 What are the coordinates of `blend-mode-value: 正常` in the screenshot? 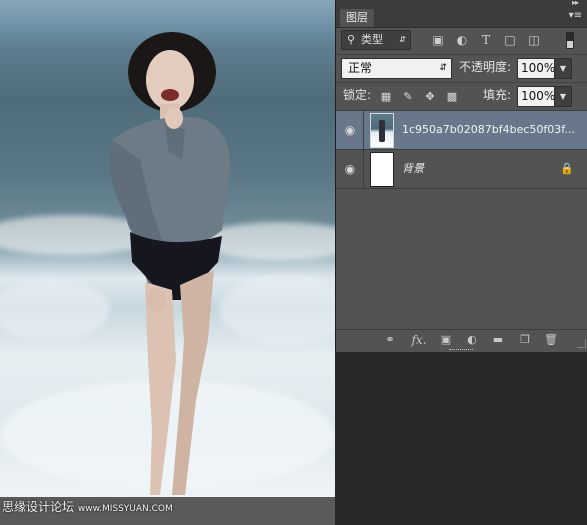 It's located at (360, 68).